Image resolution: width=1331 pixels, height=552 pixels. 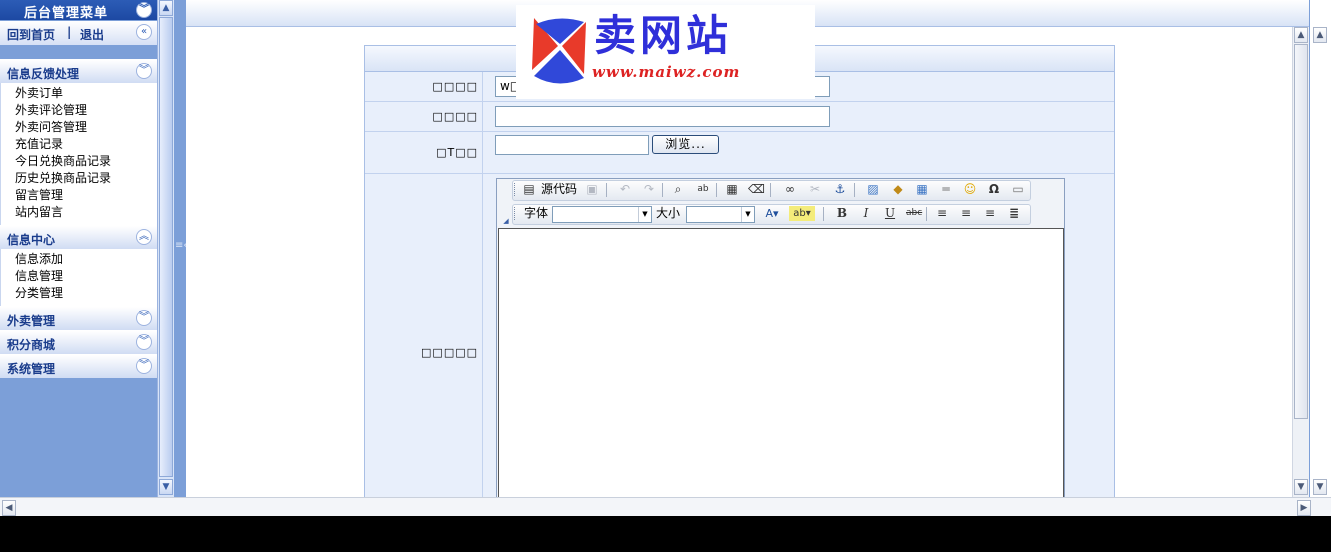 I want to click on collapse-all-icon: ︾, so click(x=144, y=10).